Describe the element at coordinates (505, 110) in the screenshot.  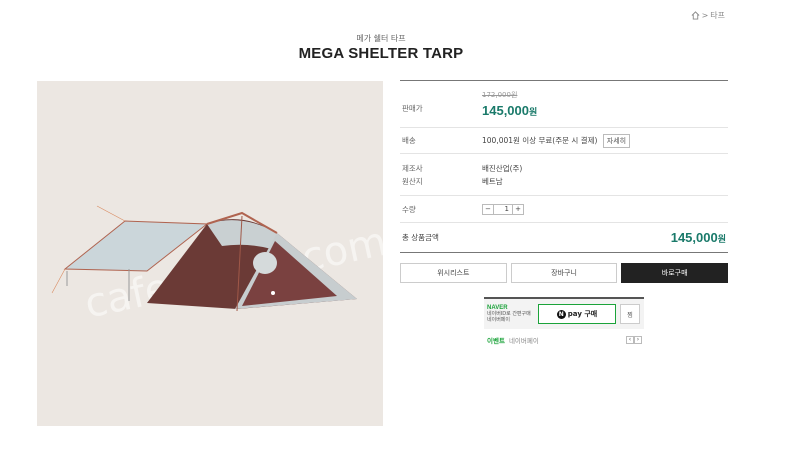
I see `sale-price-value: 145,000` at that location.